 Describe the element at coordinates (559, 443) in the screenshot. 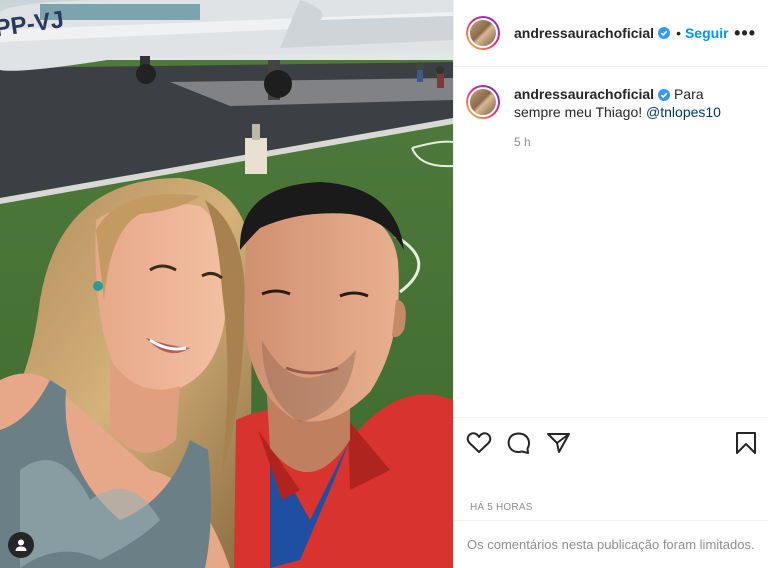

I see `share-icon` at that location.